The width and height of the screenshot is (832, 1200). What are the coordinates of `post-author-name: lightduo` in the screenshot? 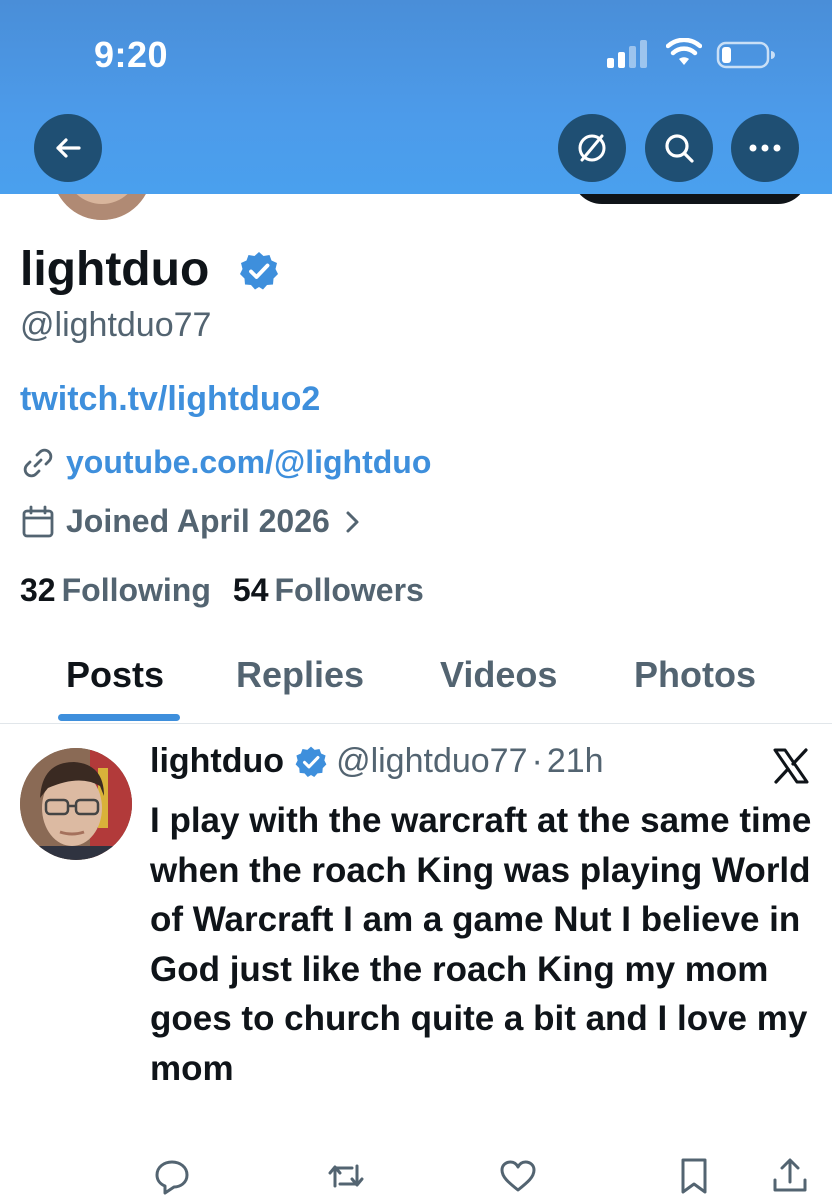 It's located at (217, 761).